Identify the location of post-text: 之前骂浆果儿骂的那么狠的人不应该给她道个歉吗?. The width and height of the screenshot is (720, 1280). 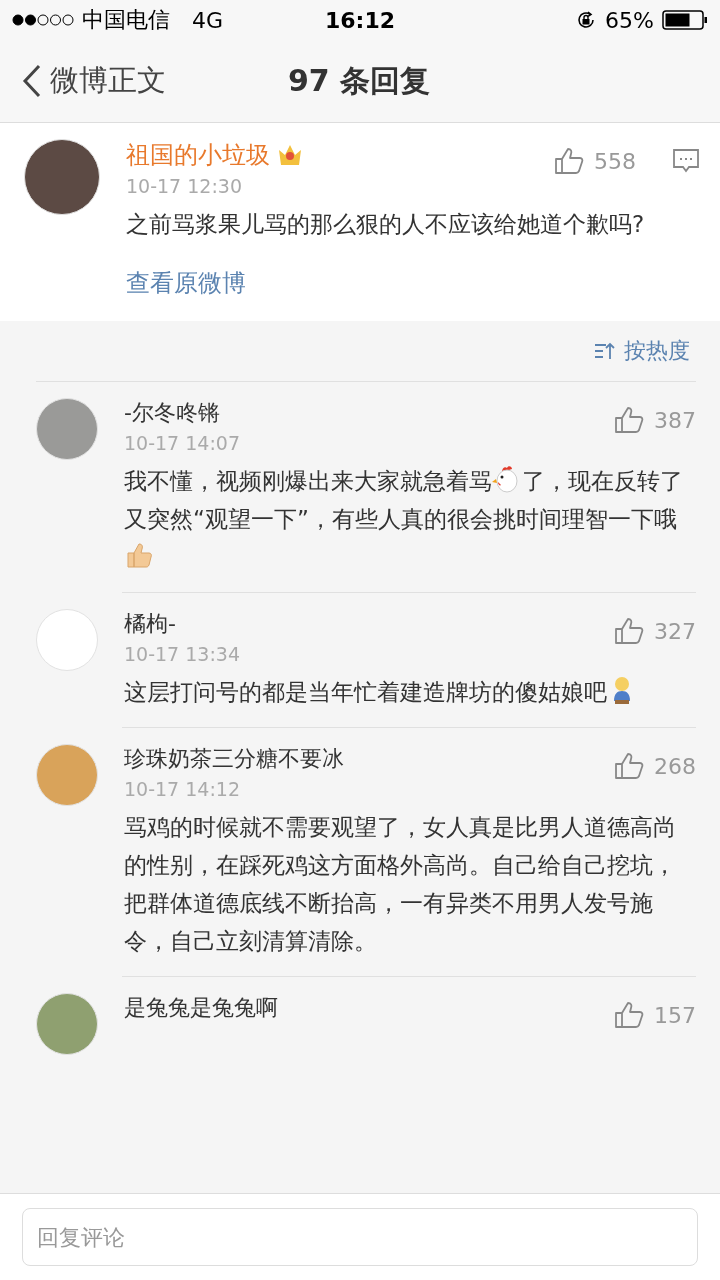
(386, 224).